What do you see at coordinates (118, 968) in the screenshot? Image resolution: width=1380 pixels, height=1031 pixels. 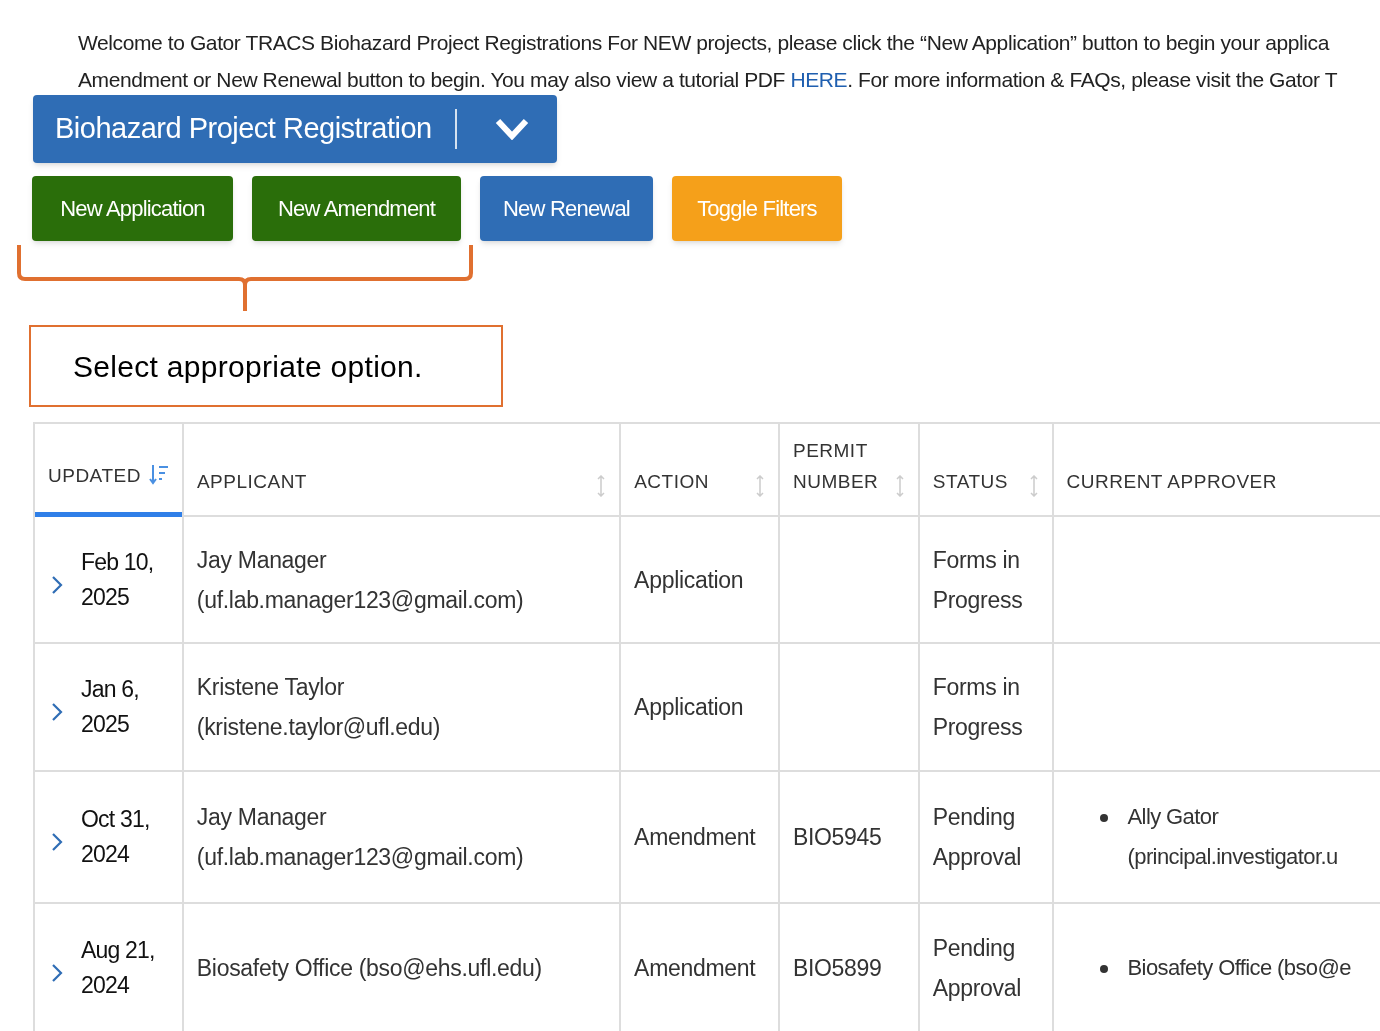 I see `table-cell-text: Aug 21, 2024` at bounding box center [118, 968].